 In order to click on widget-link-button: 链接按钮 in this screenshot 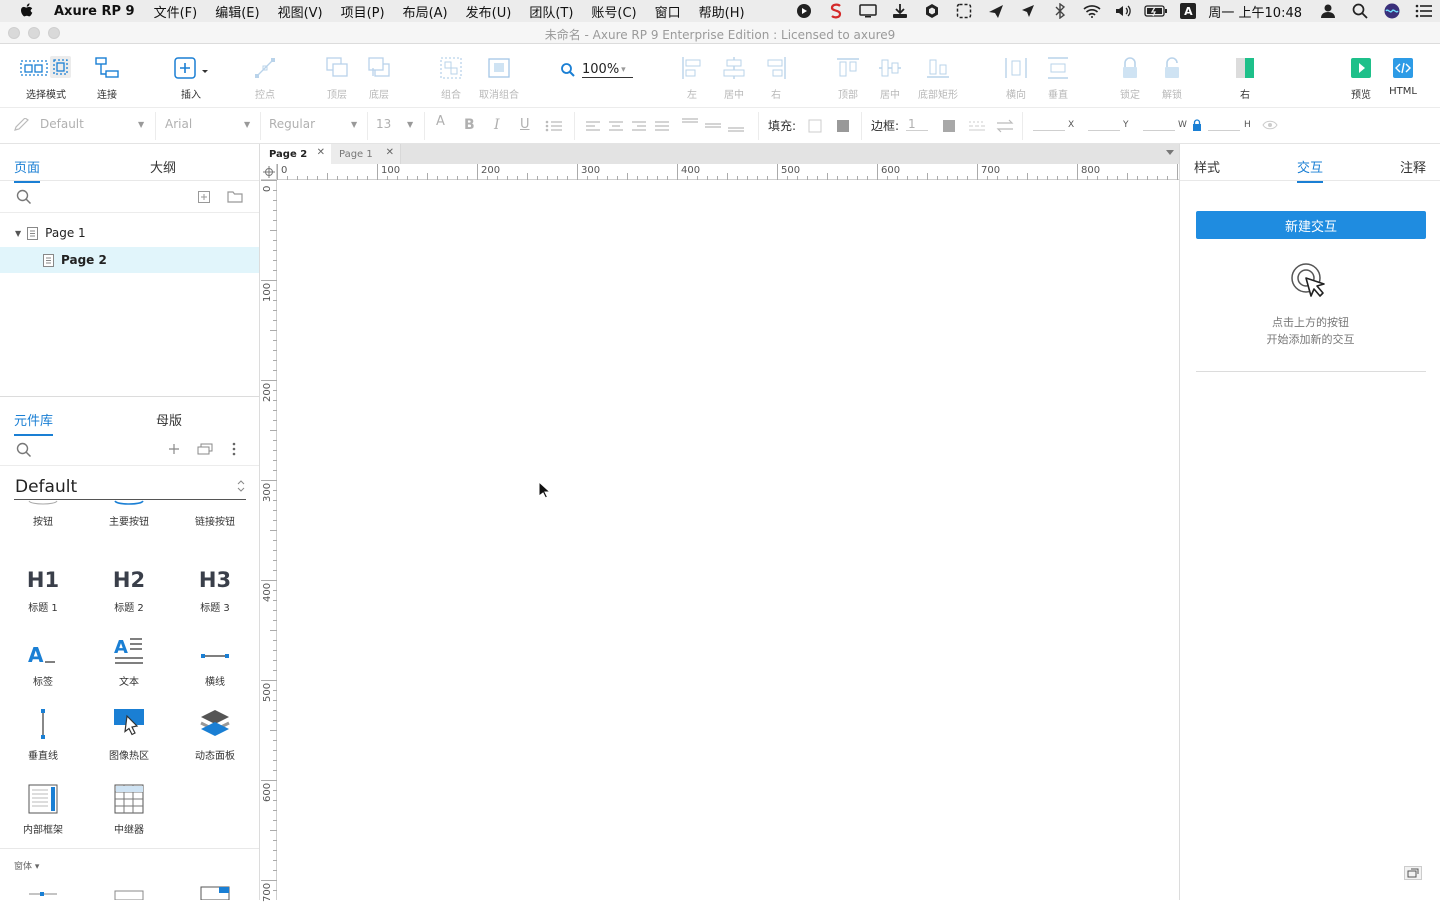, I will do `click(215, 512)`.